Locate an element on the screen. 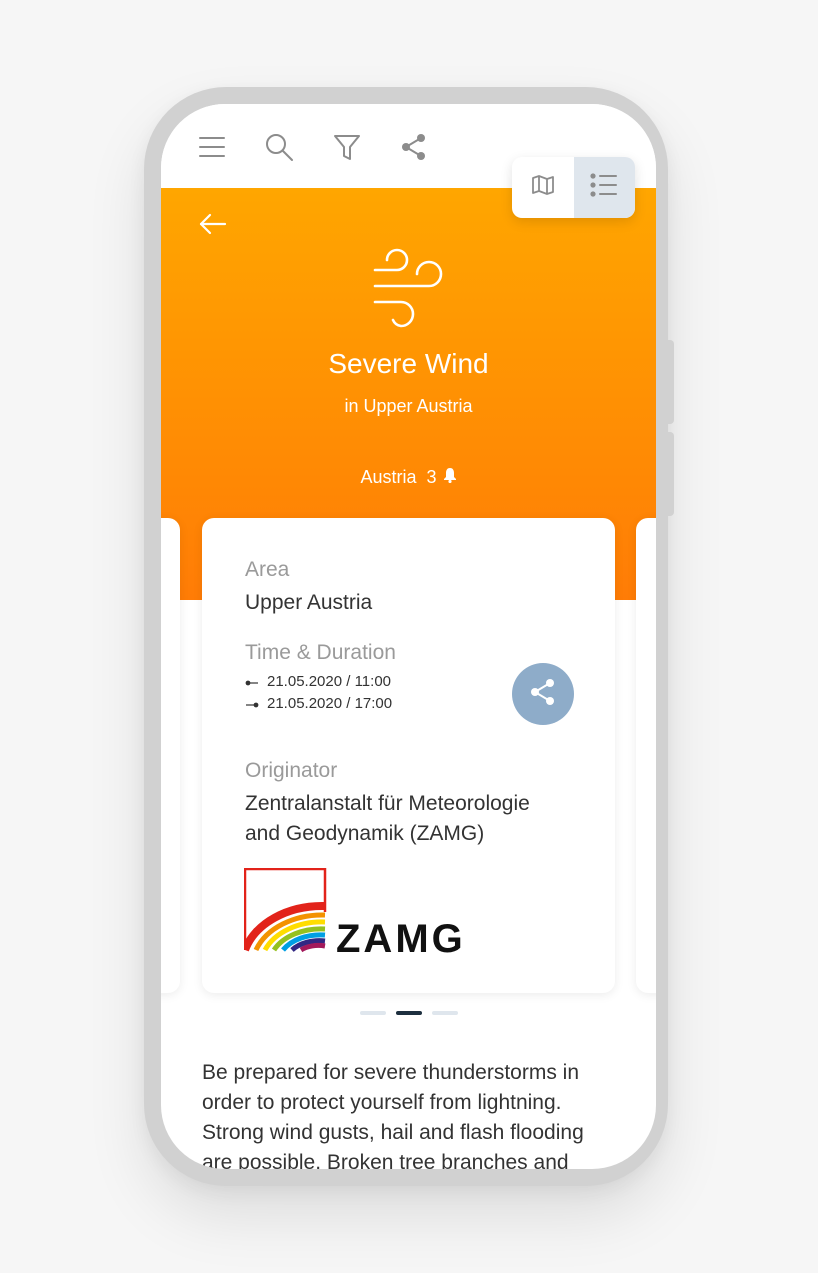  pager-dot-2-active is located at coordinates (408, 1013).